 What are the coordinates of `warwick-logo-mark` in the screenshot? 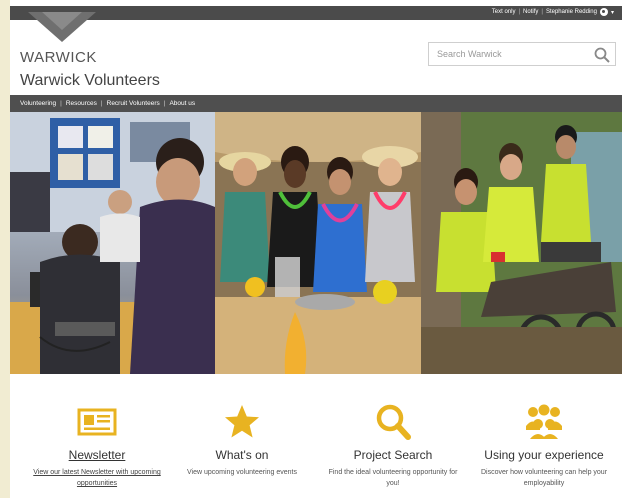 It's located at (62, 27).